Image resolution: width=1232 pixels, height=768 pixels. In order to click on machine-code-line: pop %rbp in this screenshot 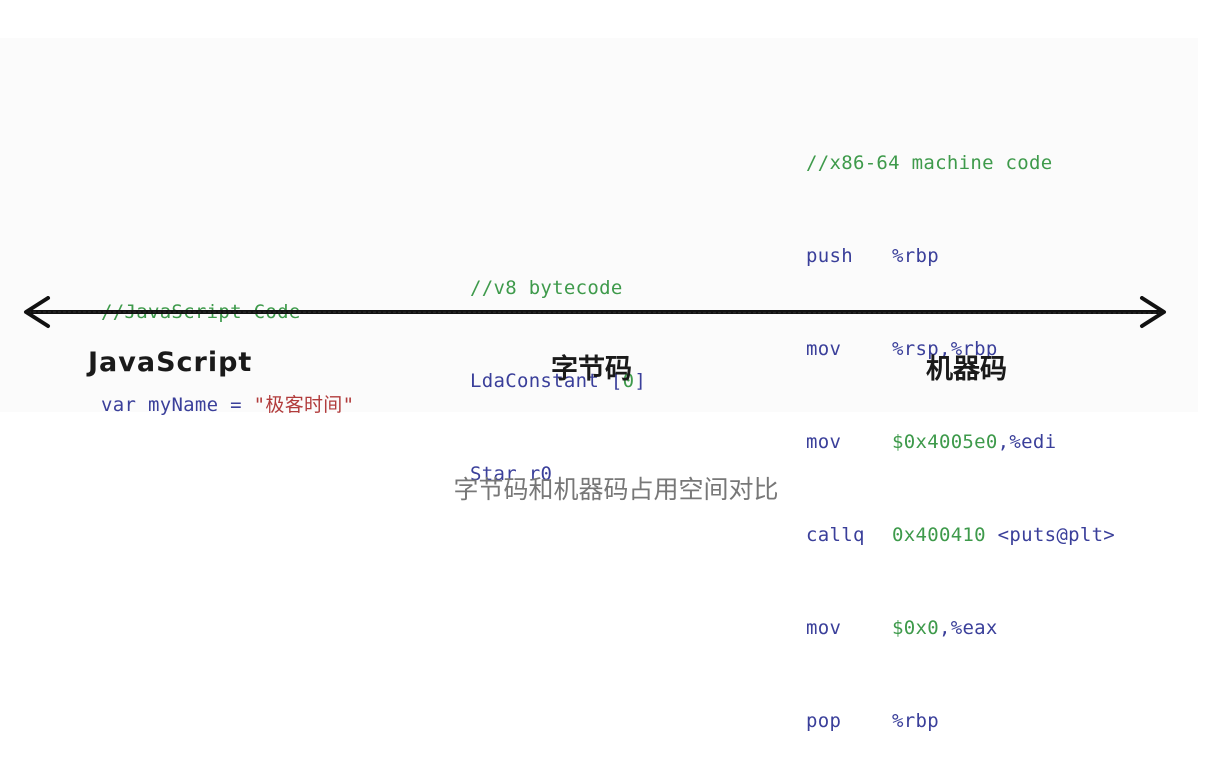, I will do `click(960, 721)`.